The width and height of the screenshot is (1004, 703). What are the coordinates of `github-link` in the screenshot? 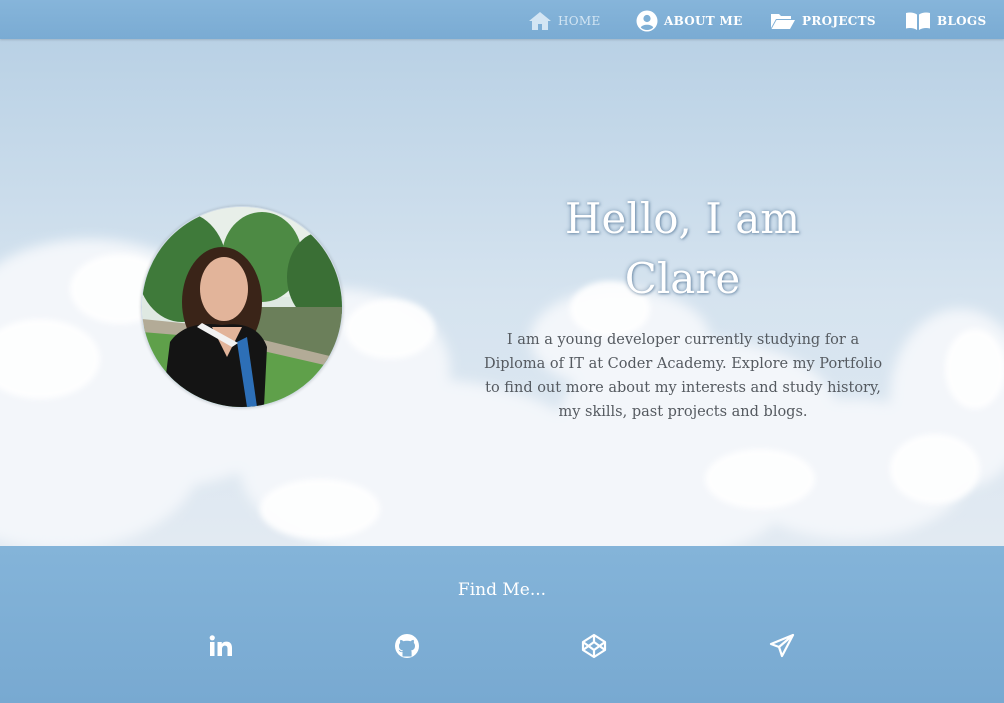 It's located at (407, 648).